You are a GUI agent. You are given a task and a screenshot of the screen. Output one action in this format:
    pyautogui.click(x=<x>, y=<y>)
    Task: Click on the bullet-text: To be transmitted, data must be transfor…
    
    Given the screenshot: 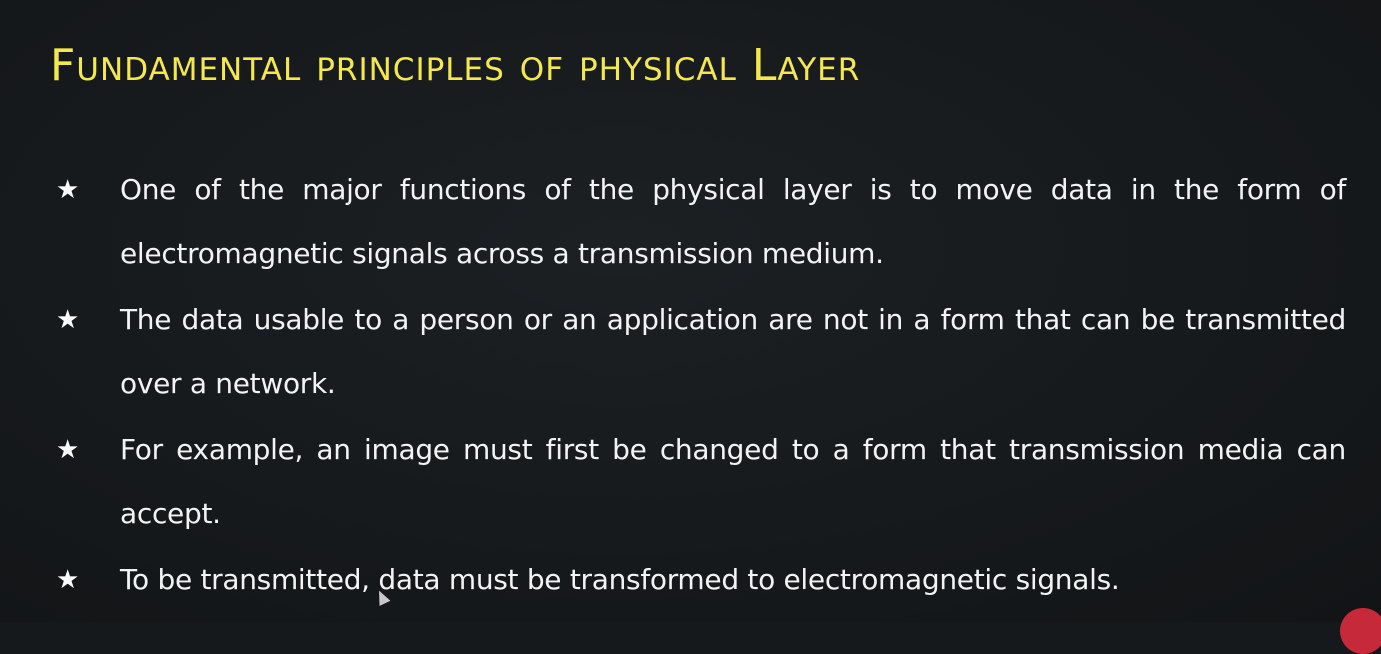 What is the action you would take?
    pyautogui.click(x=620, y=579)
    